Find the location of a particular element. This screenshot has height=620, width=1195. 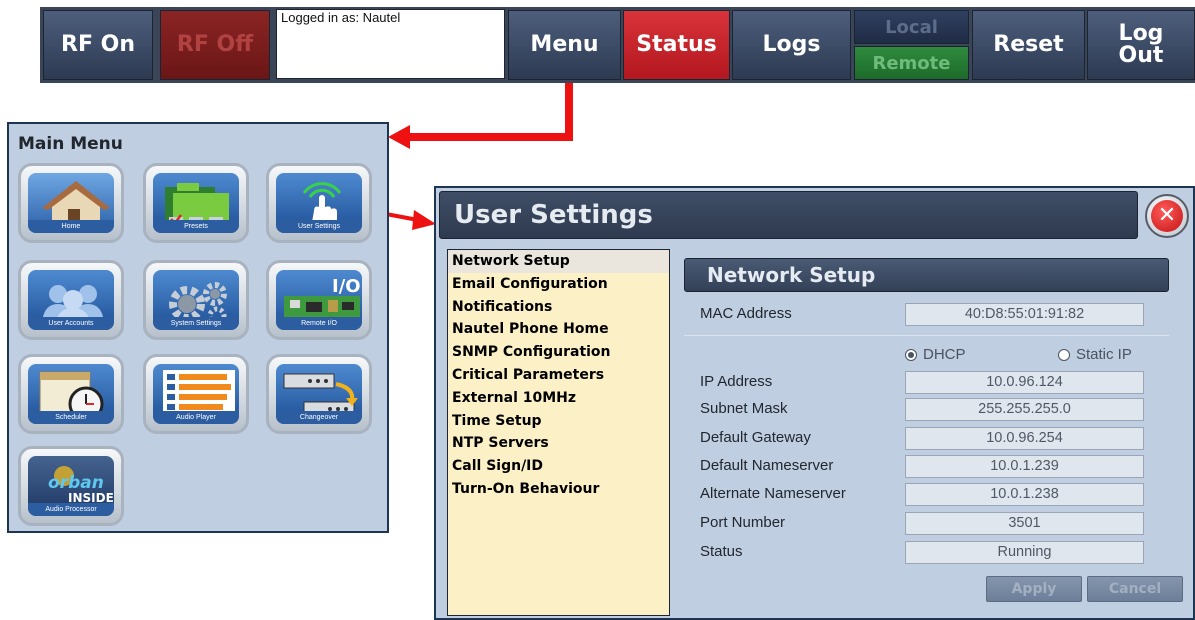

logout-label-line2: Out is located at coordinates (1141, 55).